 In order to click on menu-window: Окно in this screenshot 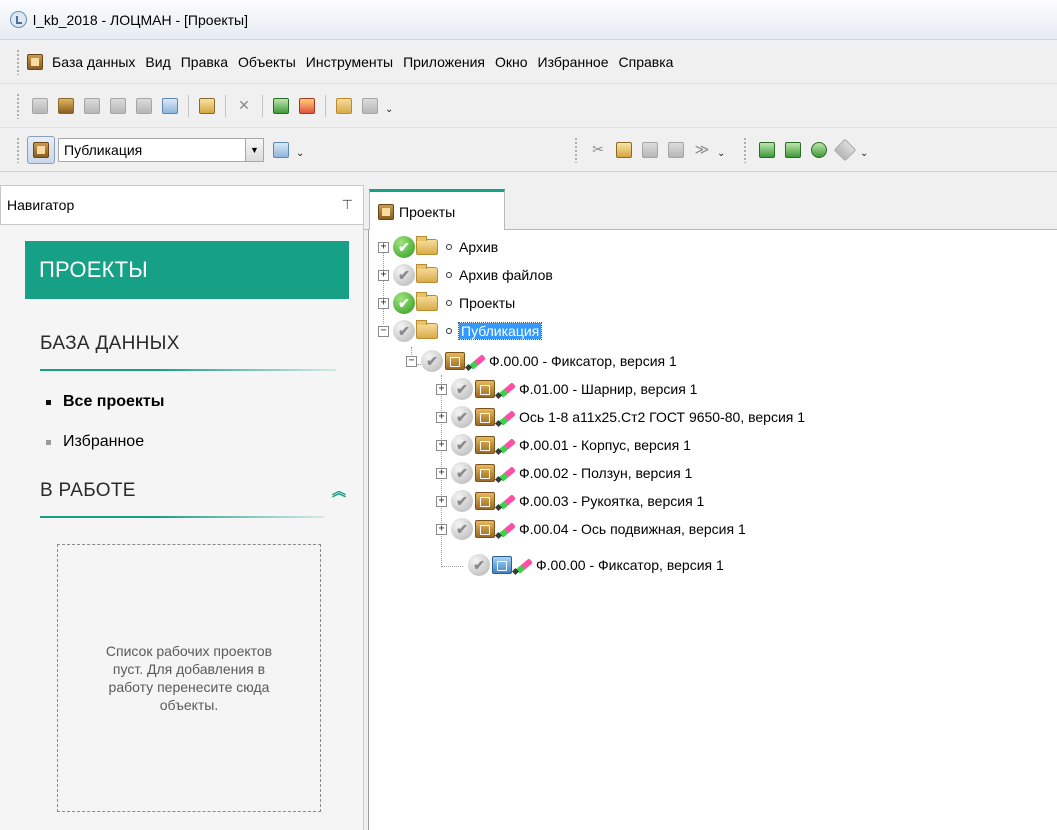, I will do `click(511, 62)`.